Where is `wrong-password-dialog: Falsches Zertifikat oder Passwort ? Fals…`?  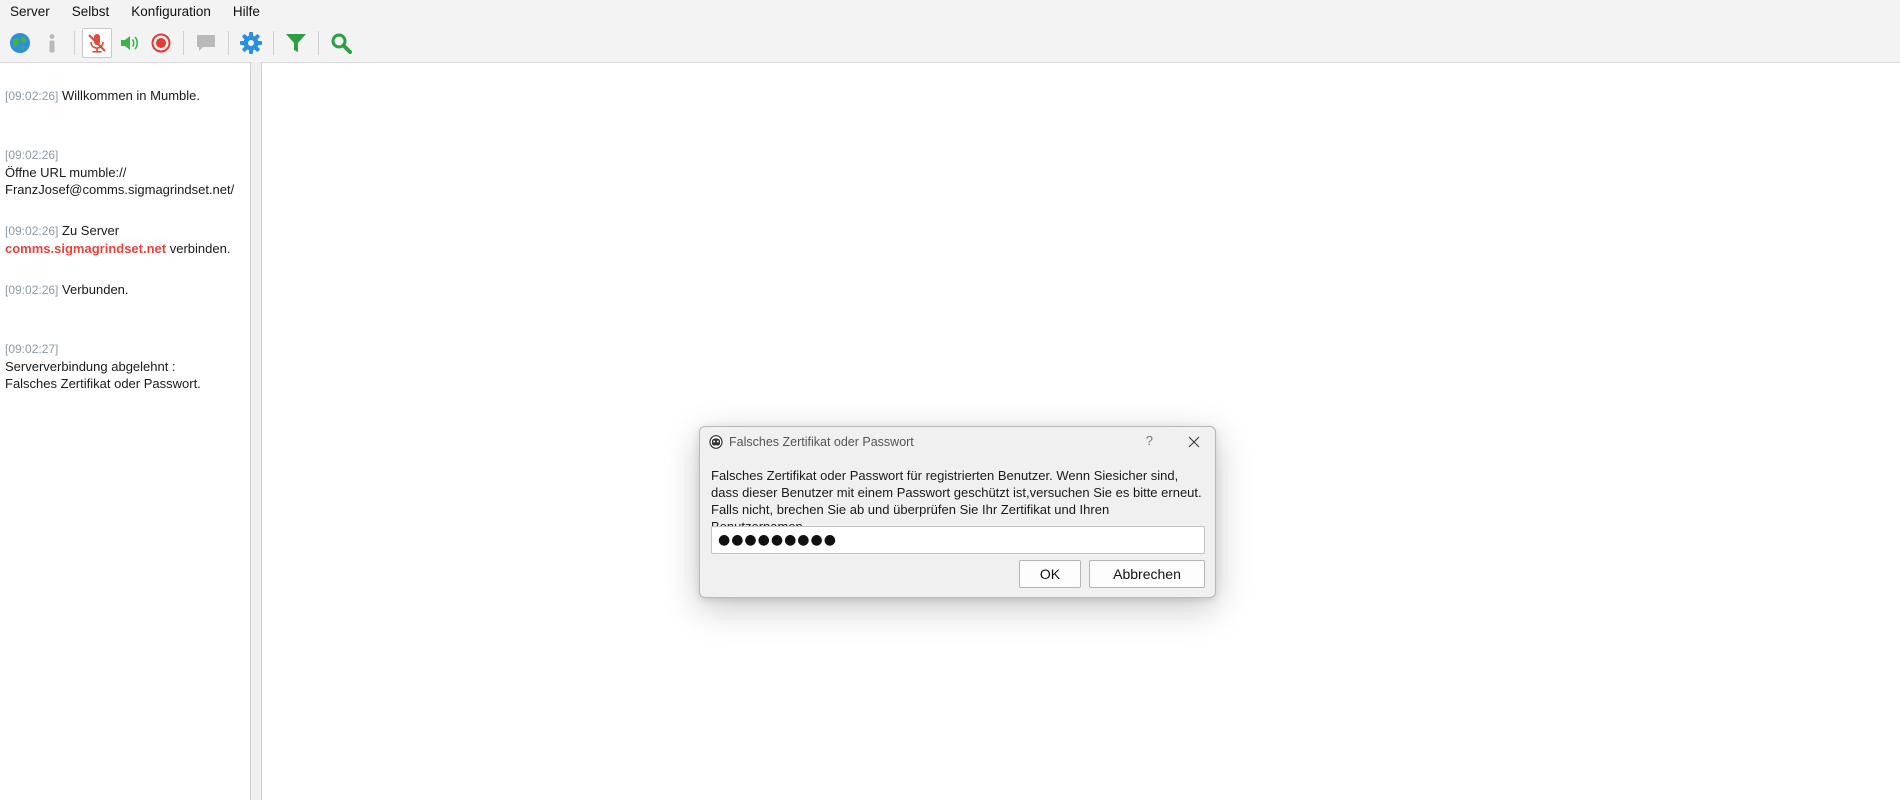 wrong-password-dialog: Falsches Zertifikat oder Passwort ? Fals… is located at coordinates (957, 512).